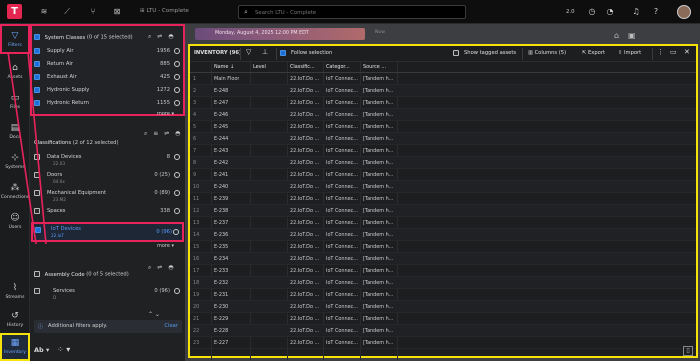  What do you see at coordinates (15, 291) in the screenshot?
I see `rail-streams: ⌇ Streams` at bounding box center [15, 291].